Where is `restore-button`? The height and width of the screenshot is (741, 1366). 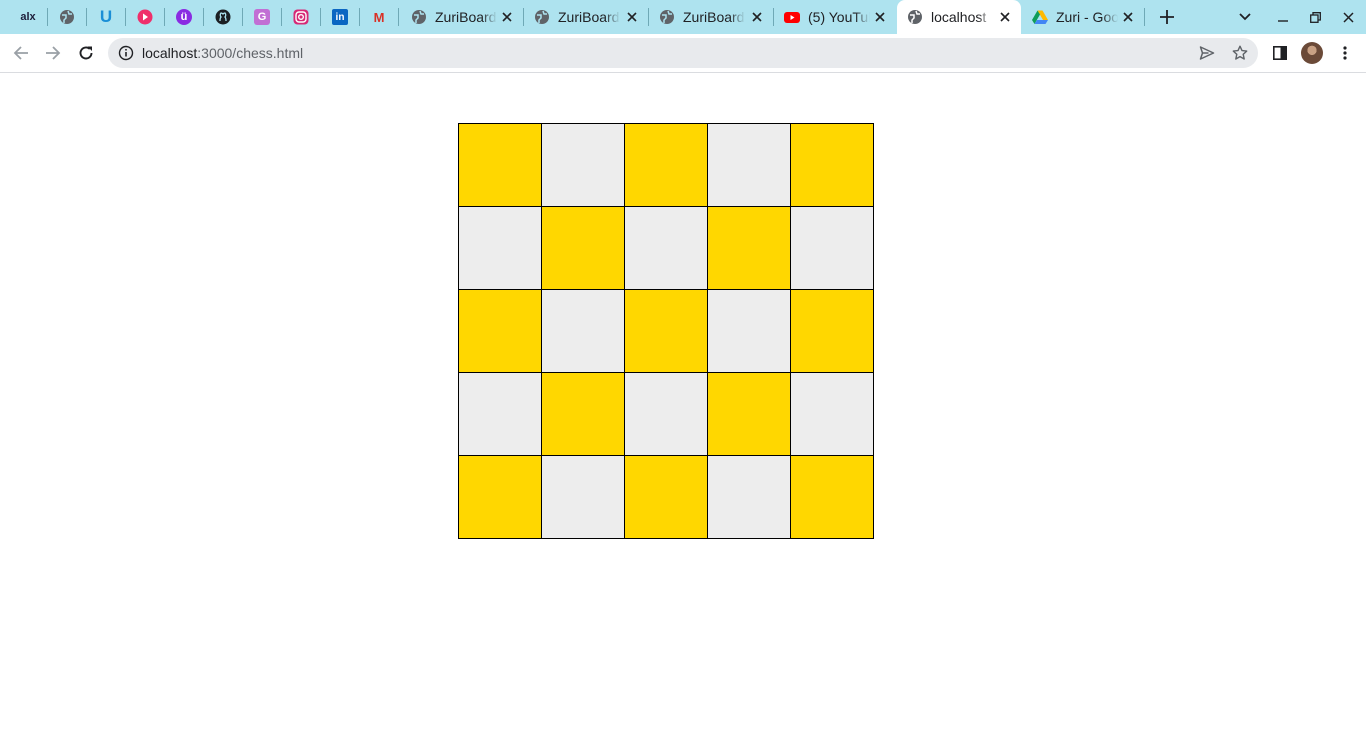 restore-button is located at coordinates (1315, 17).